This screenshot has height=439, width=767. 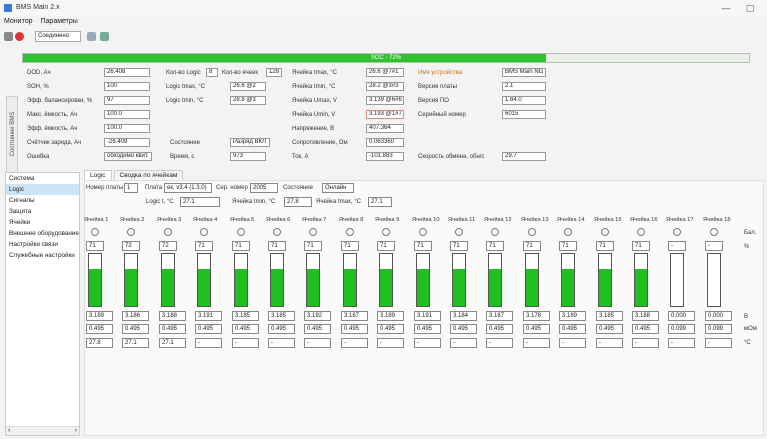 What do you see at coordinates (524, 114) in the screenshot?
I see `serial-number-value: 6015` at bounding box center [524, 114].